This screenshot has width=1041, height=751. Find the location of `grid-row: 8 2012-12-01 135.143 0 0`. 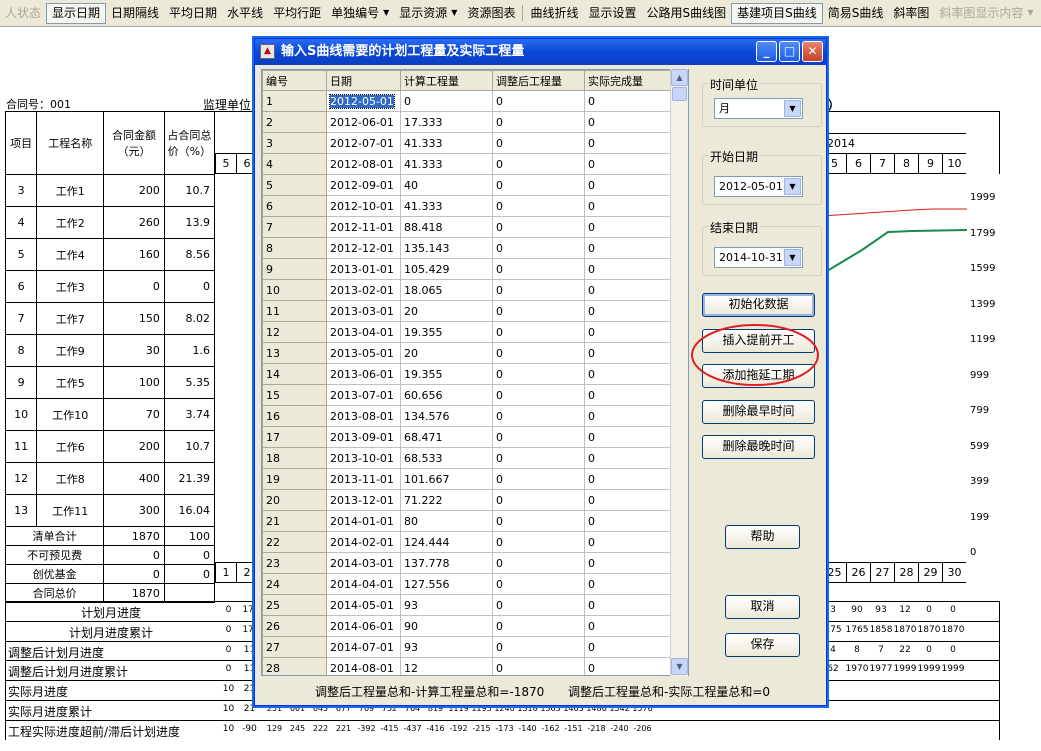

grid-row: 8 2012-12-01 135.143 0 0 is located at coordinates (467, 248).